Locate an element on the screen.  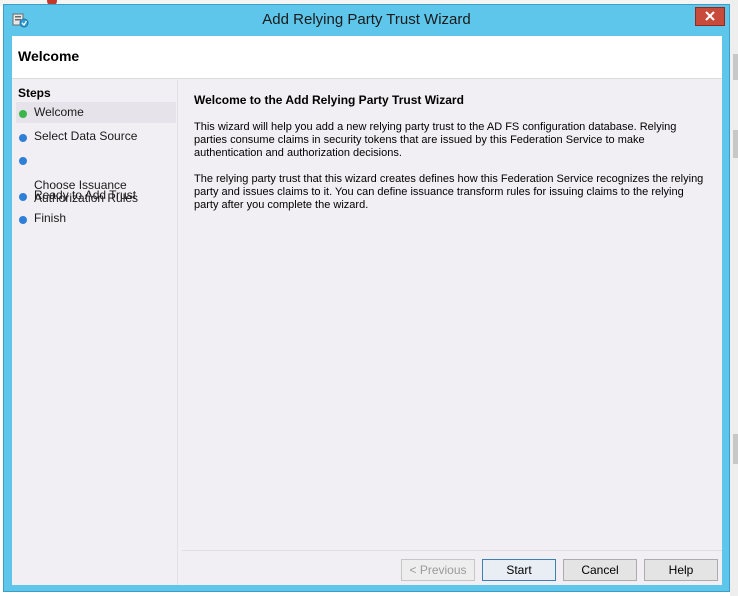
button-bar: < Previous Start Cancel Help is located at coordinates (452, 567).